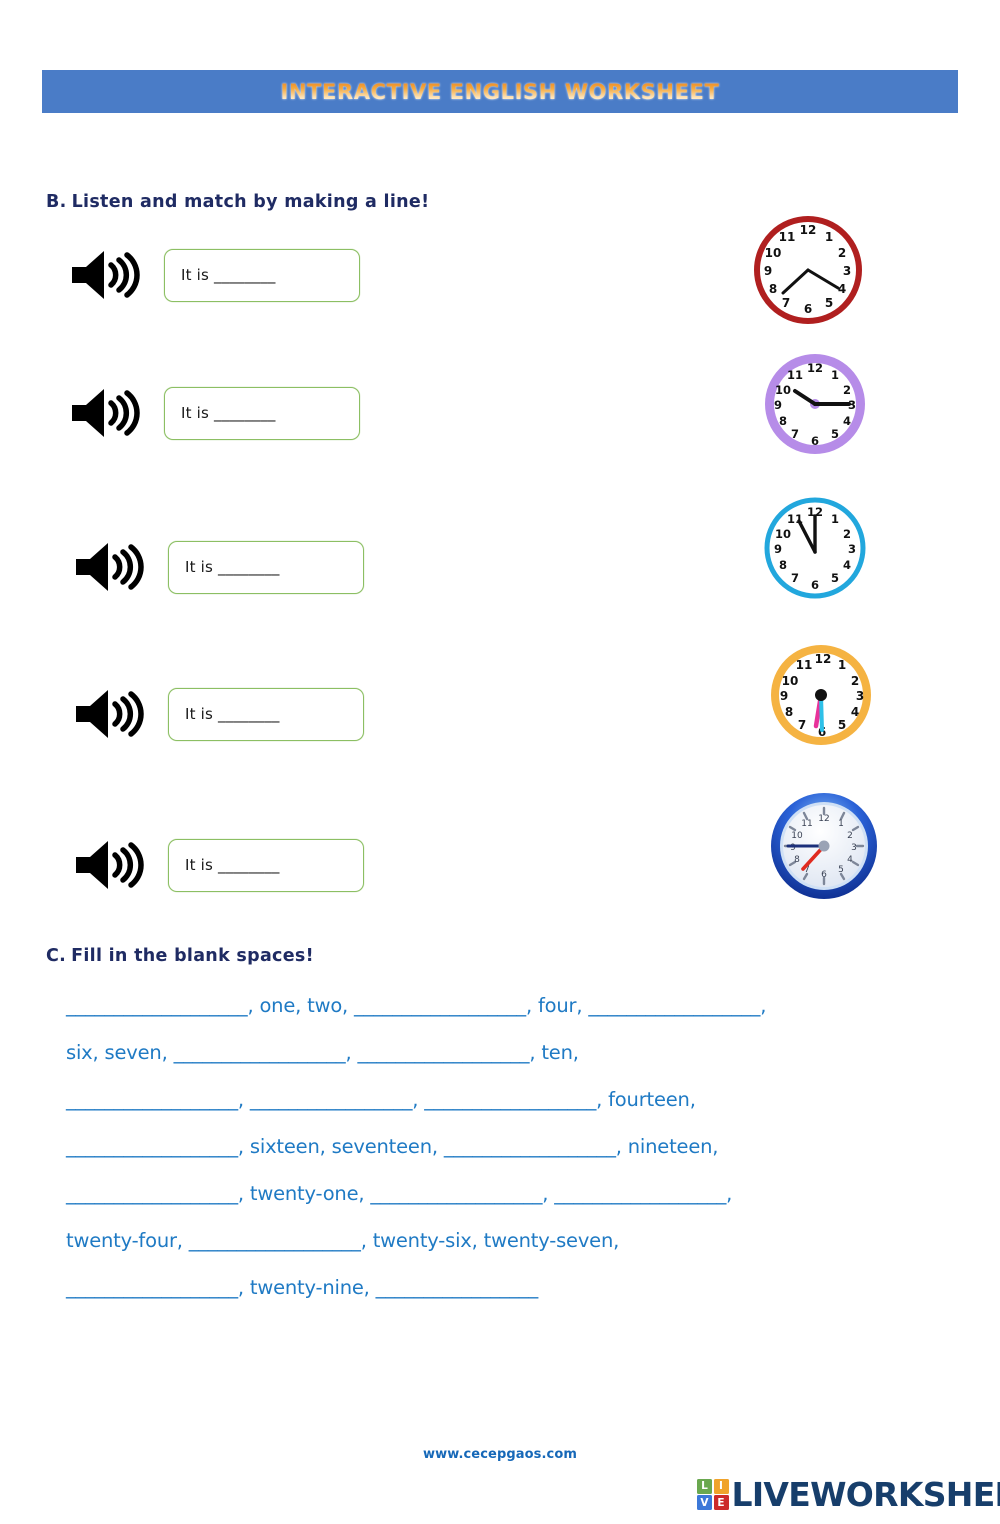 This screenshot has height=1524, width=1000. I want to click on answer-text-5: It is ________, so click(232, 865).